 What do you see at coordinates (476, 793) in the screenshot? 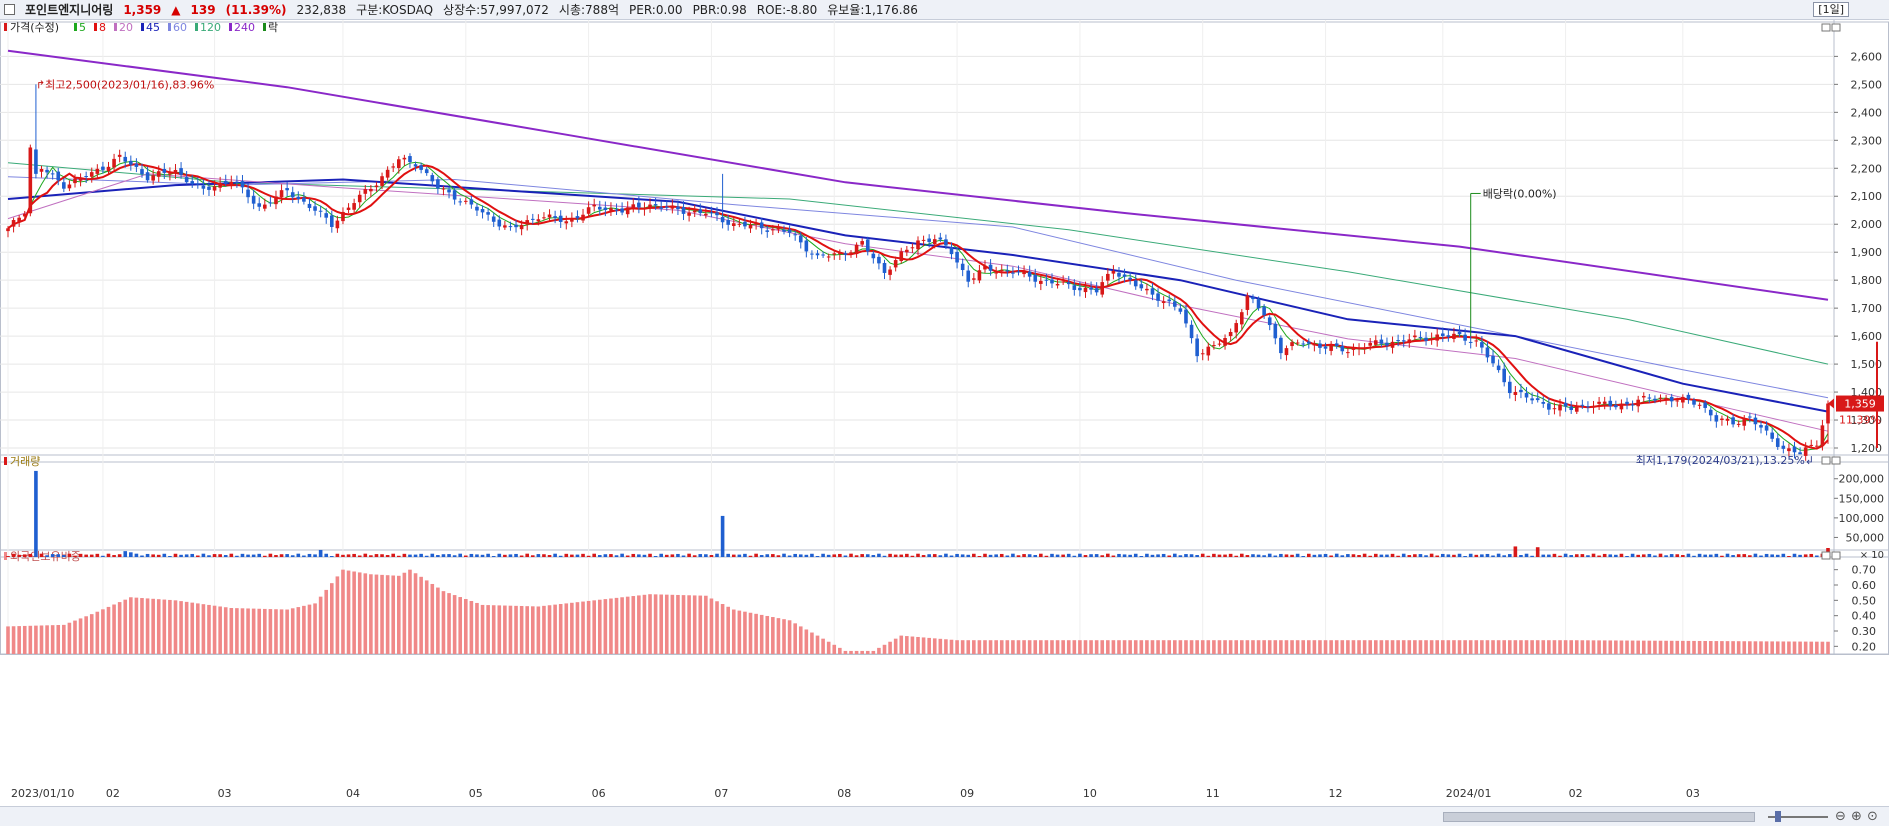
I see `x-tick-label: 05` at bounding box center [476, 793].